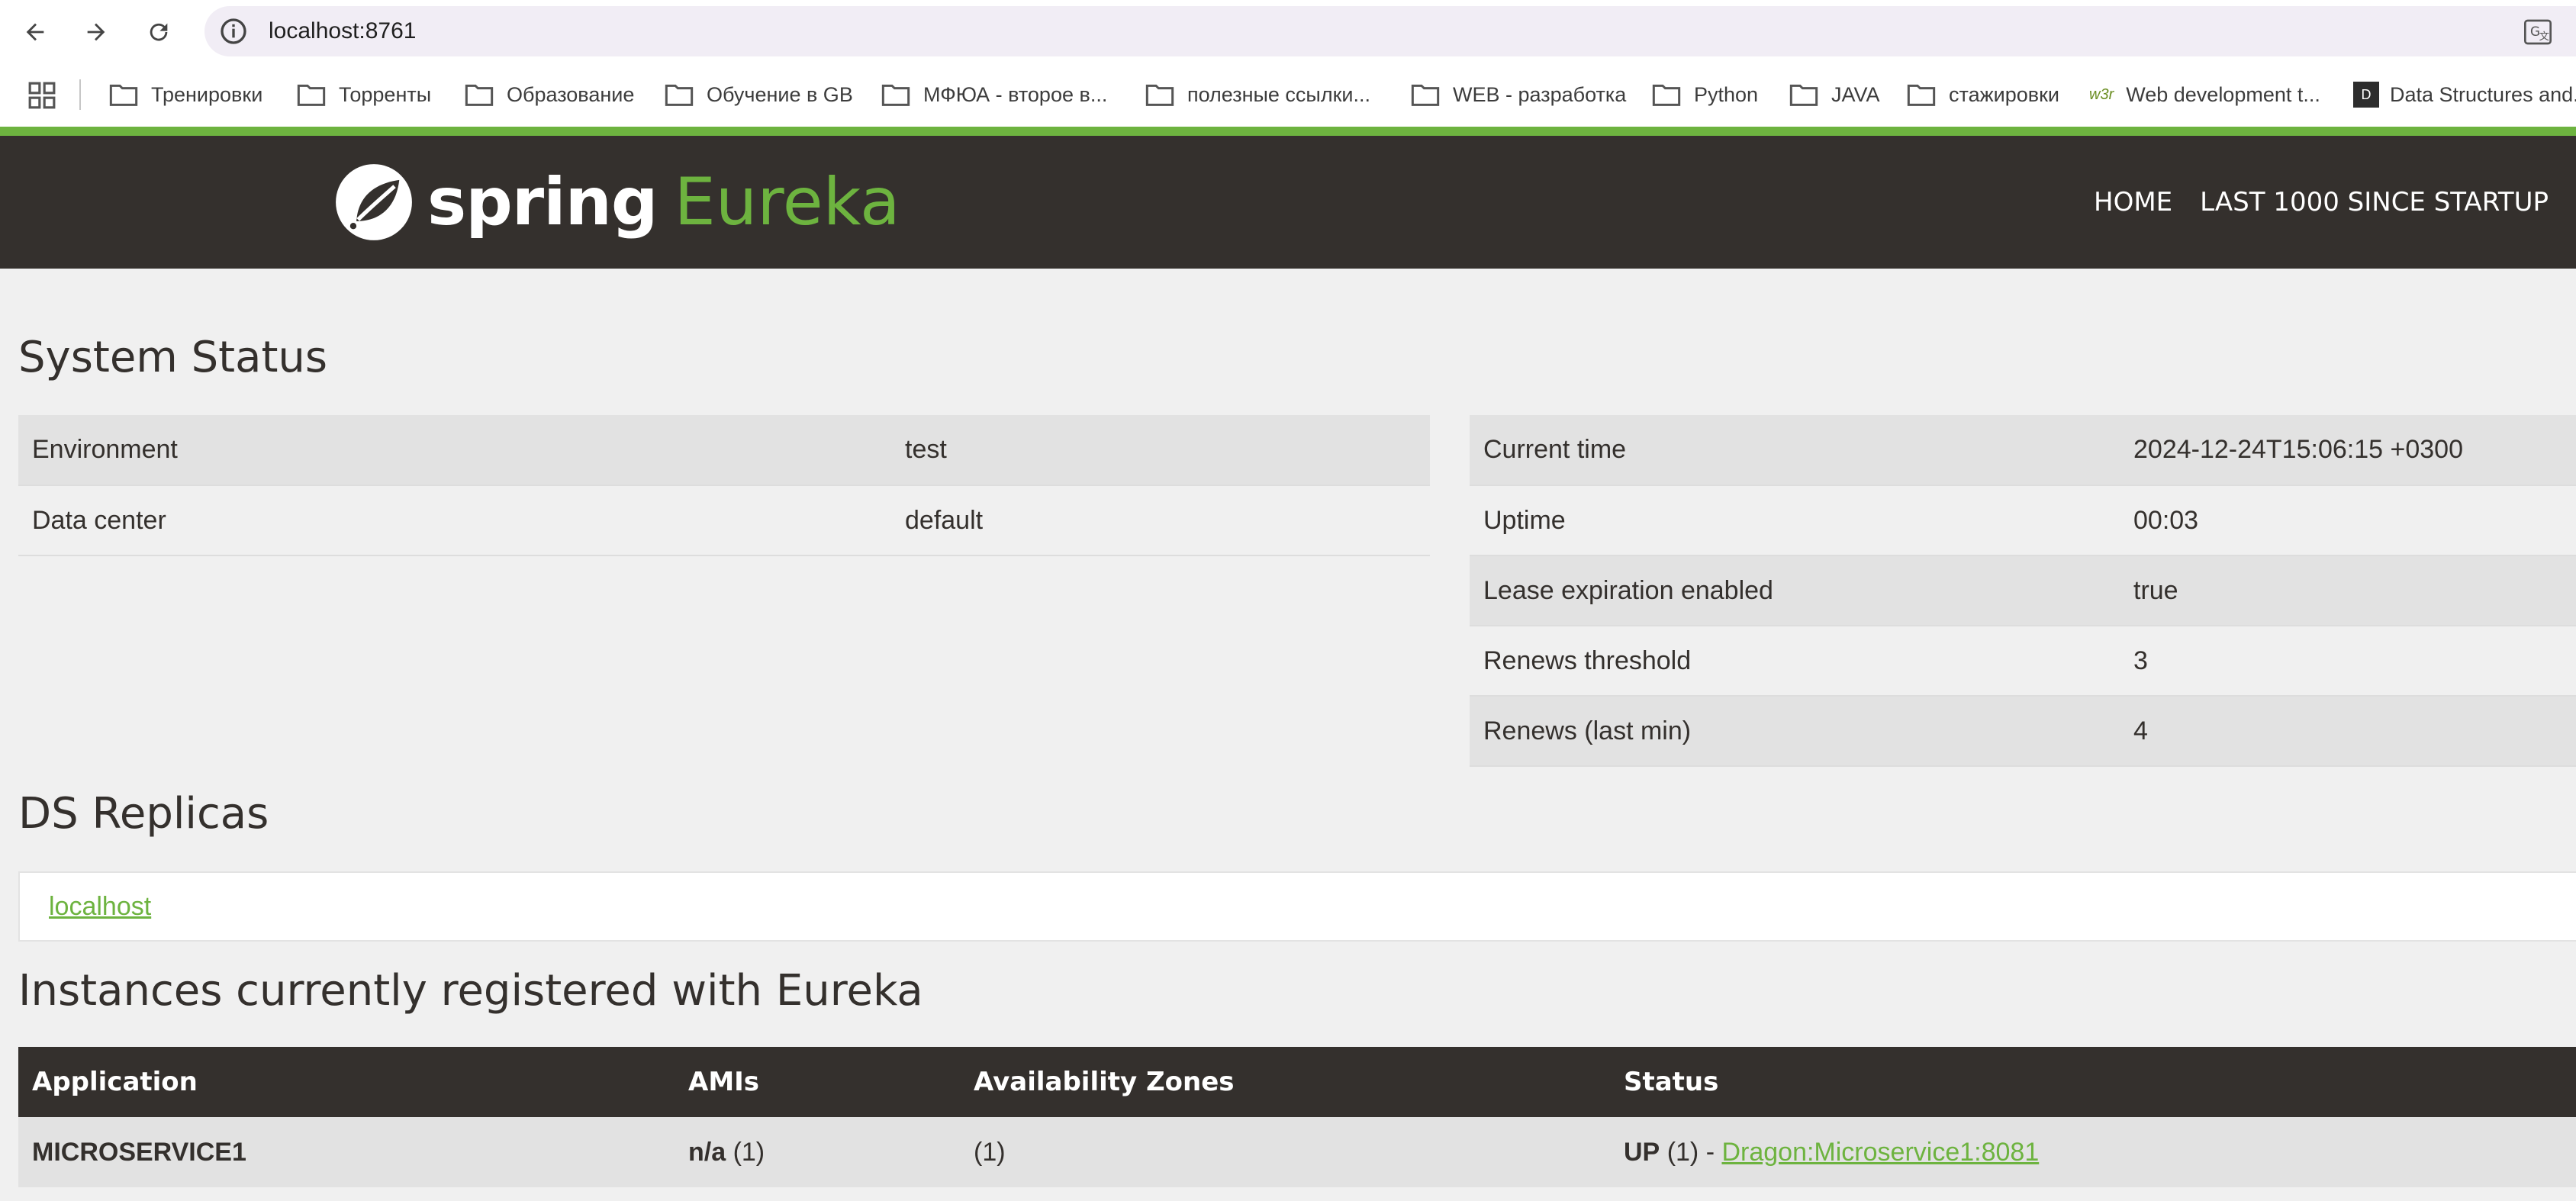 The image size is (2576, 1201). What do you see at coordinates (41, 95) in the screenshot?
I see `apps-grid-icon` at bounding box center [41, 95].